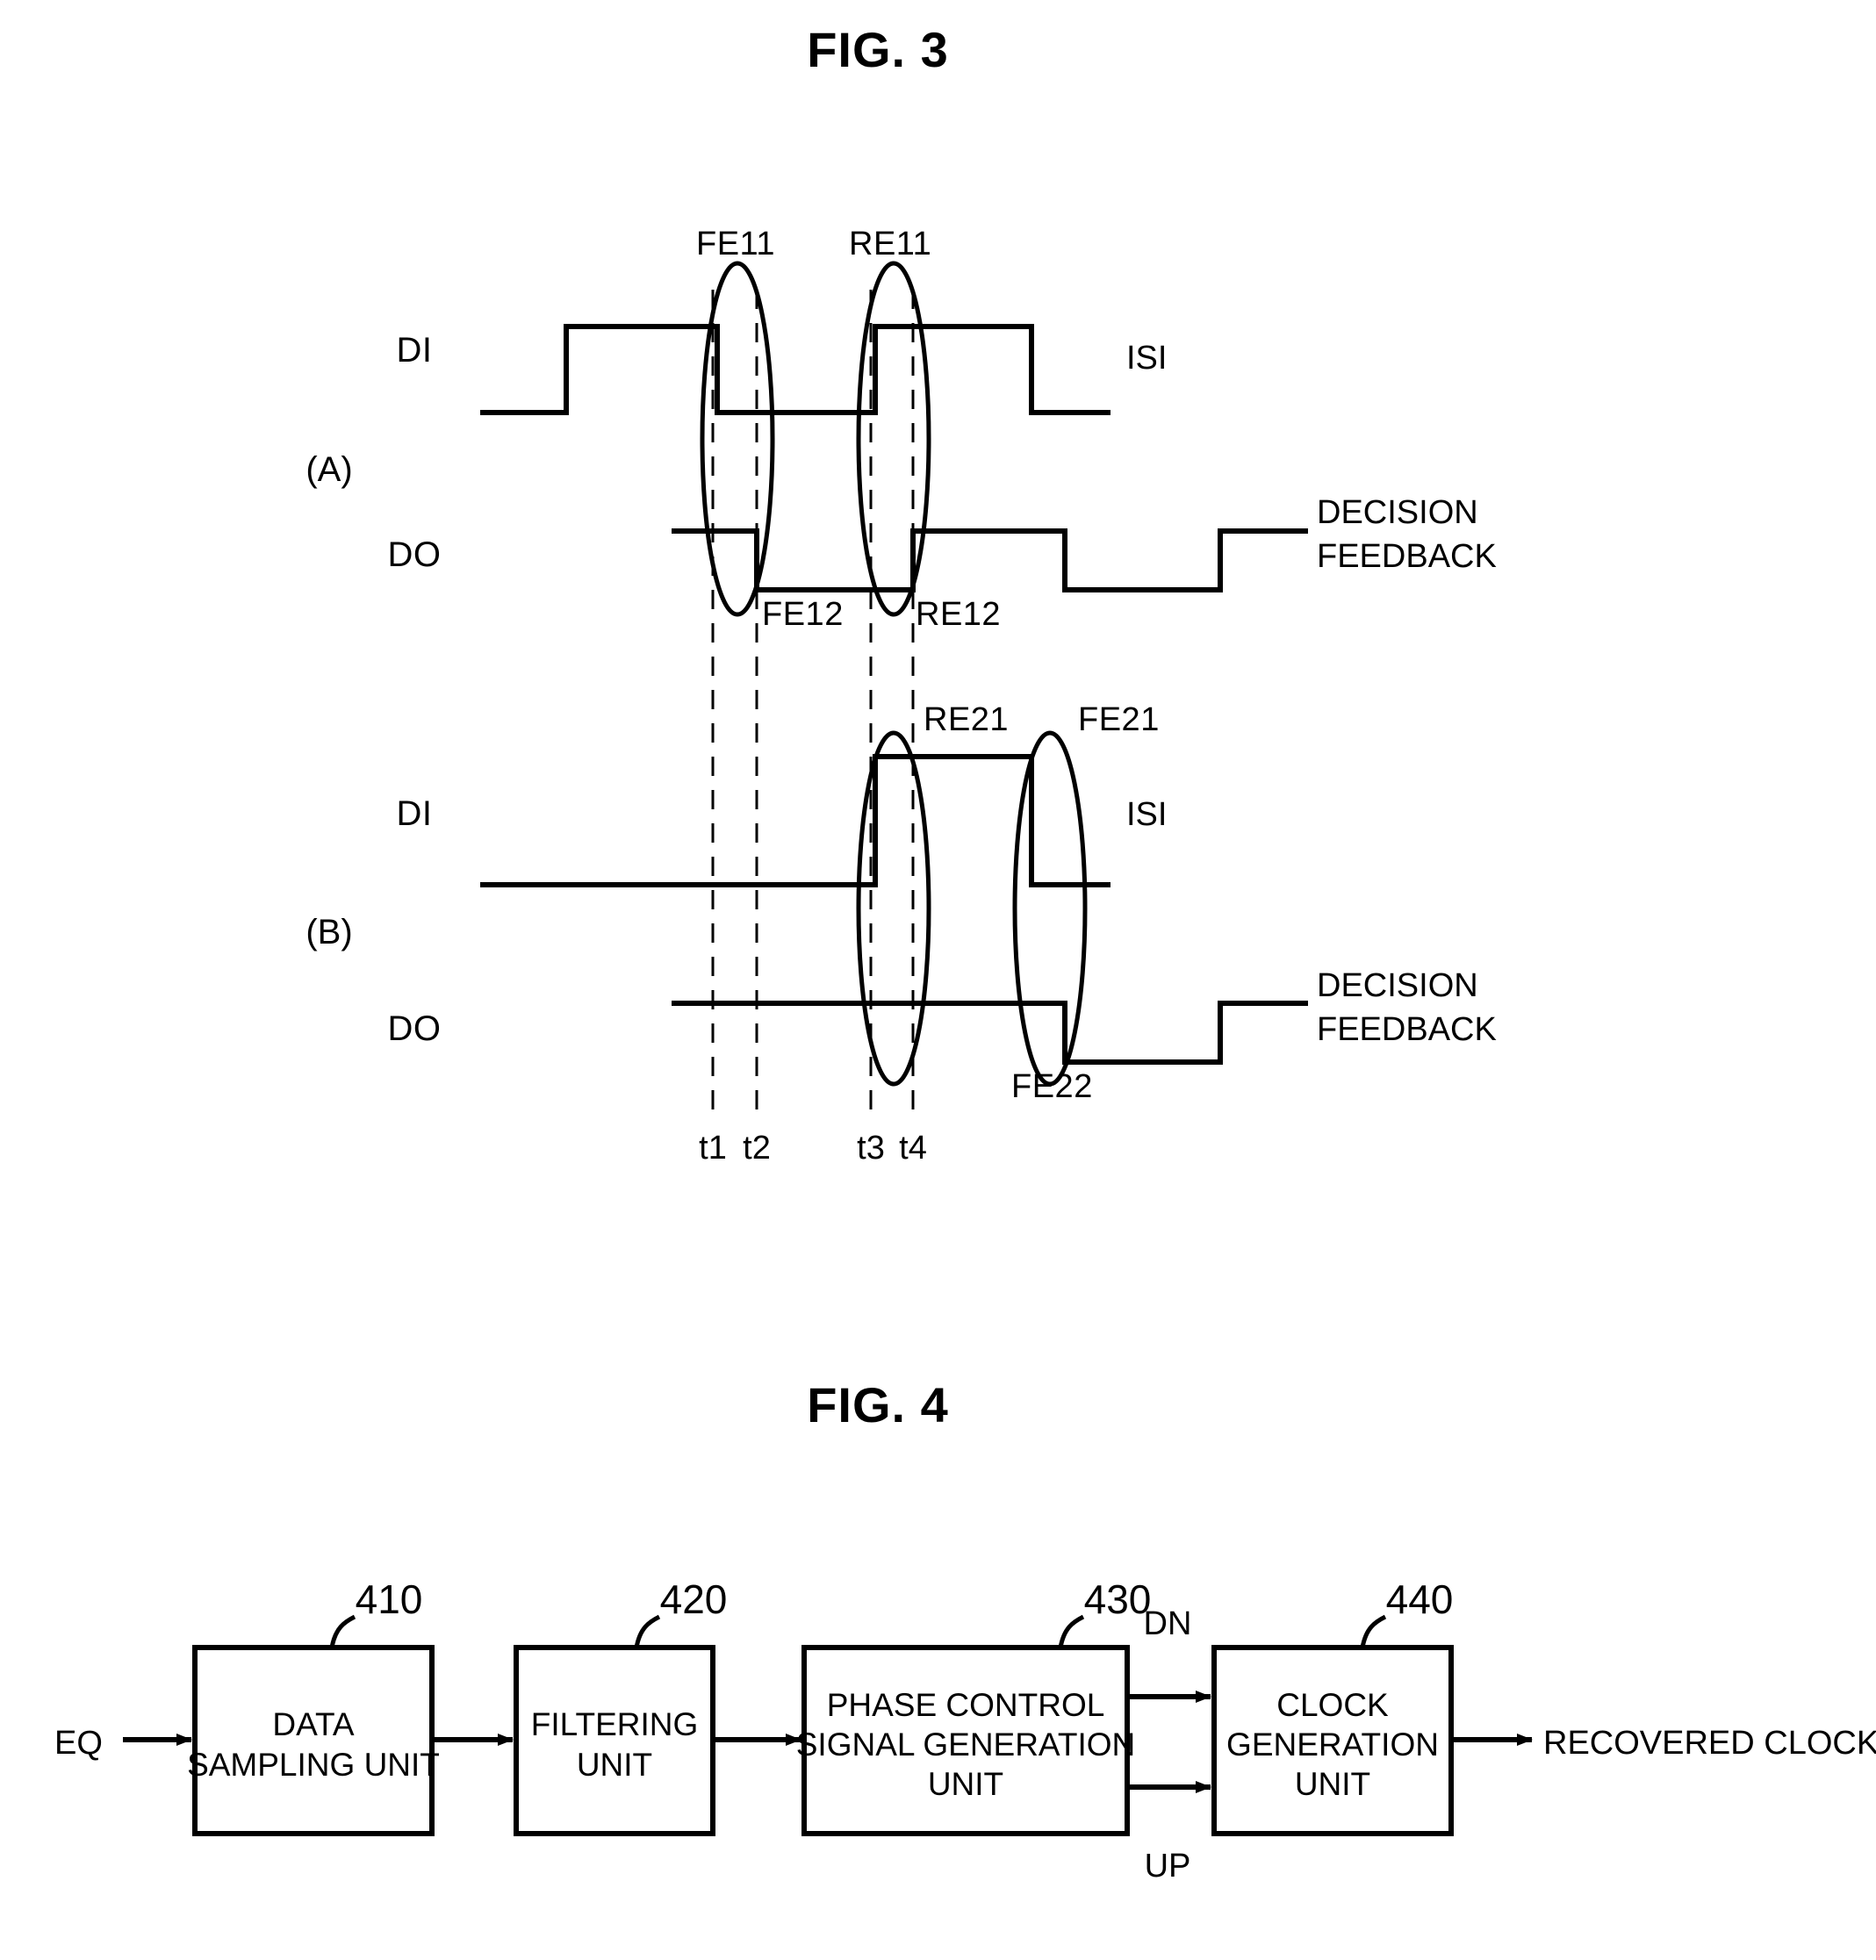 This screenshot has height=1960, width=1876. What do you see at coordinates (313, 1724) in the screenshot?
I see `block-410-line1: DATA` at bounding box center [313, 1724].